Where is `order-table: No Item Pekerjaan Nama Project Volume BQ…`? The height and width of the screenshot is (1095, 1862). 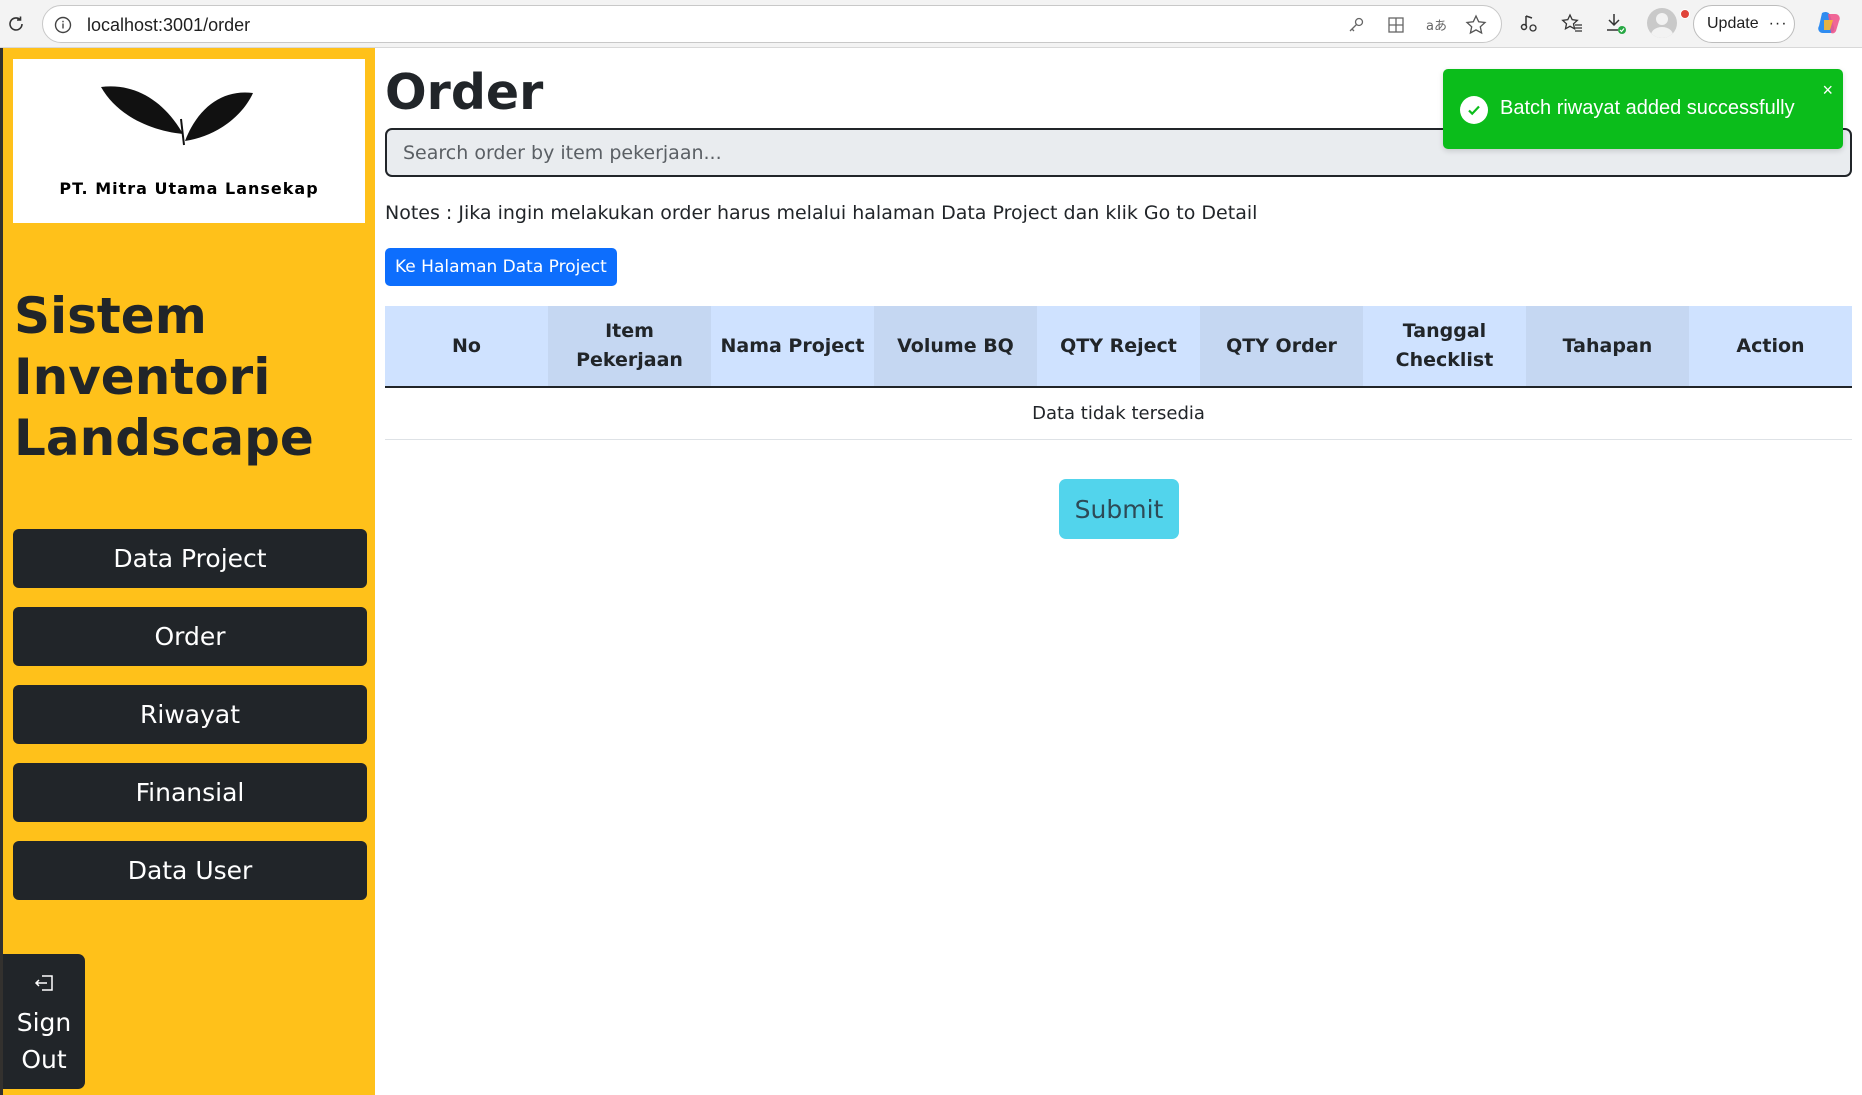
order-table: No Item Pekerjaan Nama Project Volume BQ… is located at coordinates (1118, 373).